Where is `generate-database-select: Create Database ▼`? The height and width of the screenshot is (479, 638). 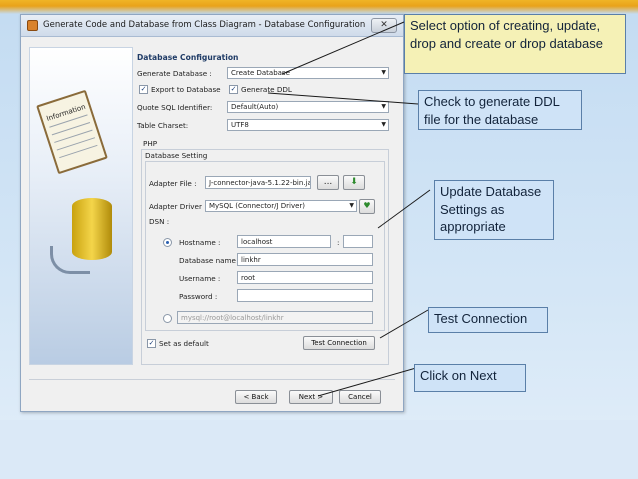 generate-database-select: Create Database ▼ is located at coordinates (308, 73).